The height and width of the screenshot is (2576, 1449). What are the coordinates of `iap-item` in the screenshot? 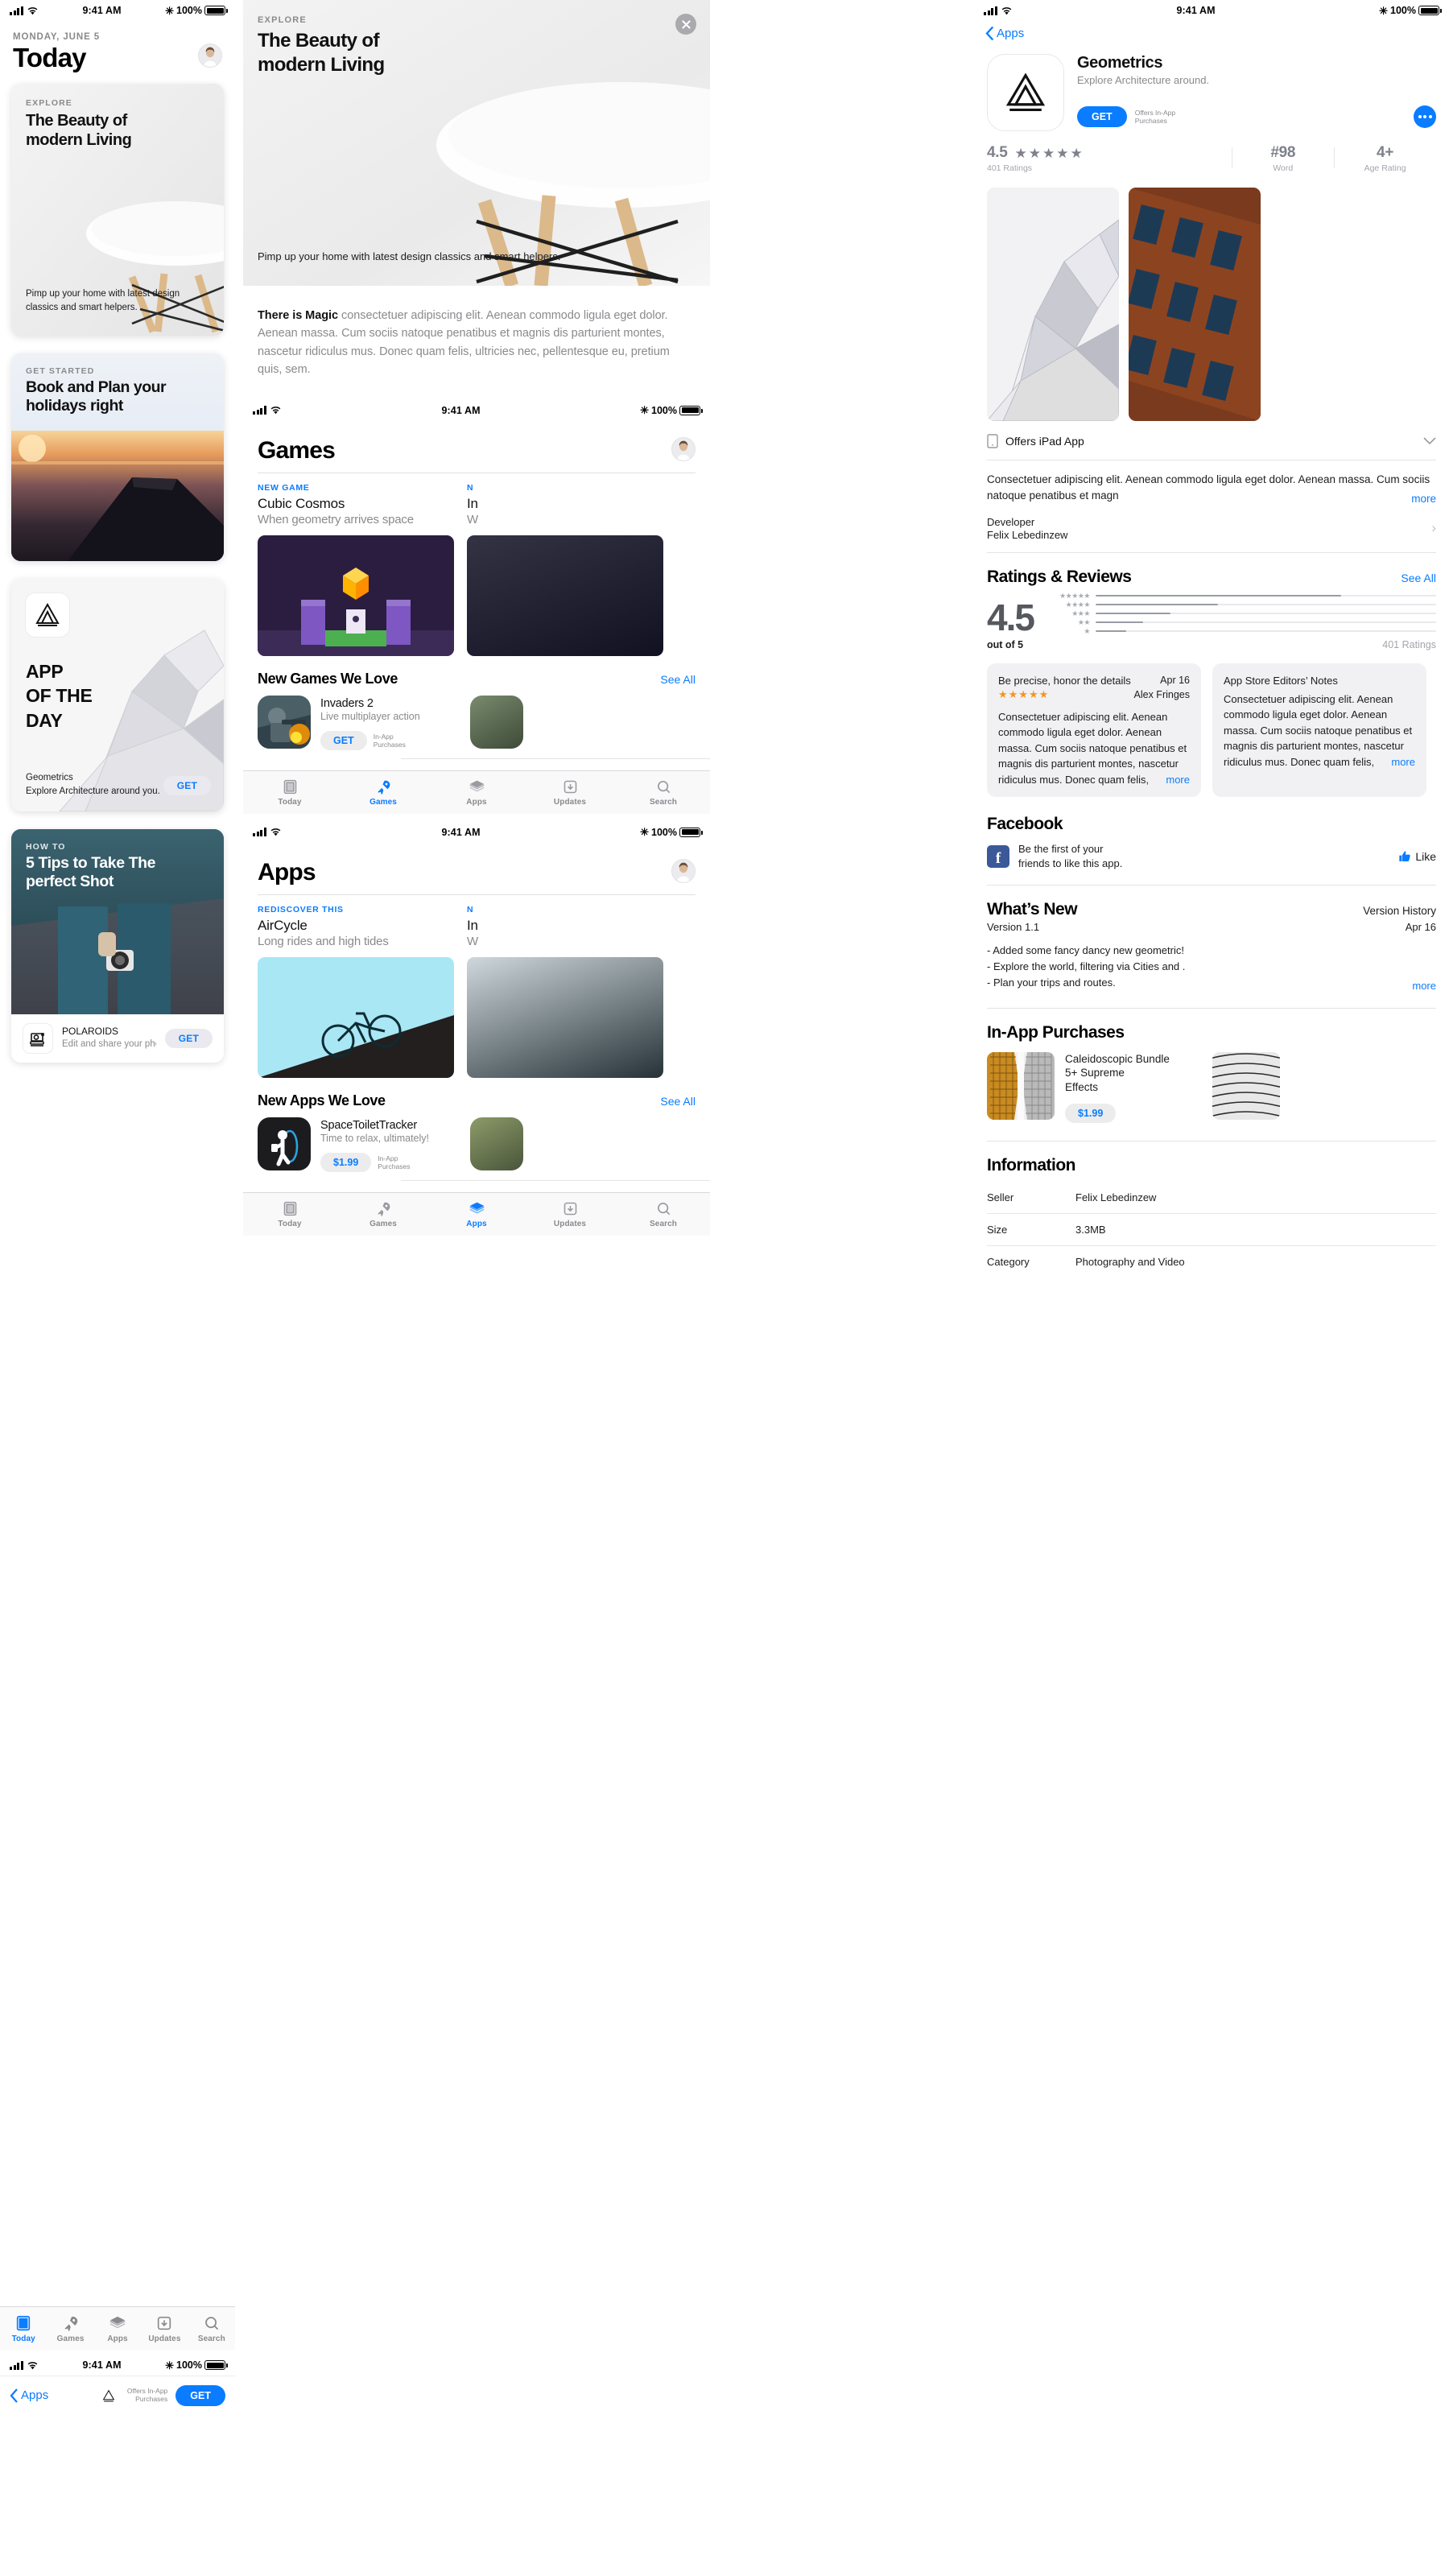 It's located at (1260, 1087).